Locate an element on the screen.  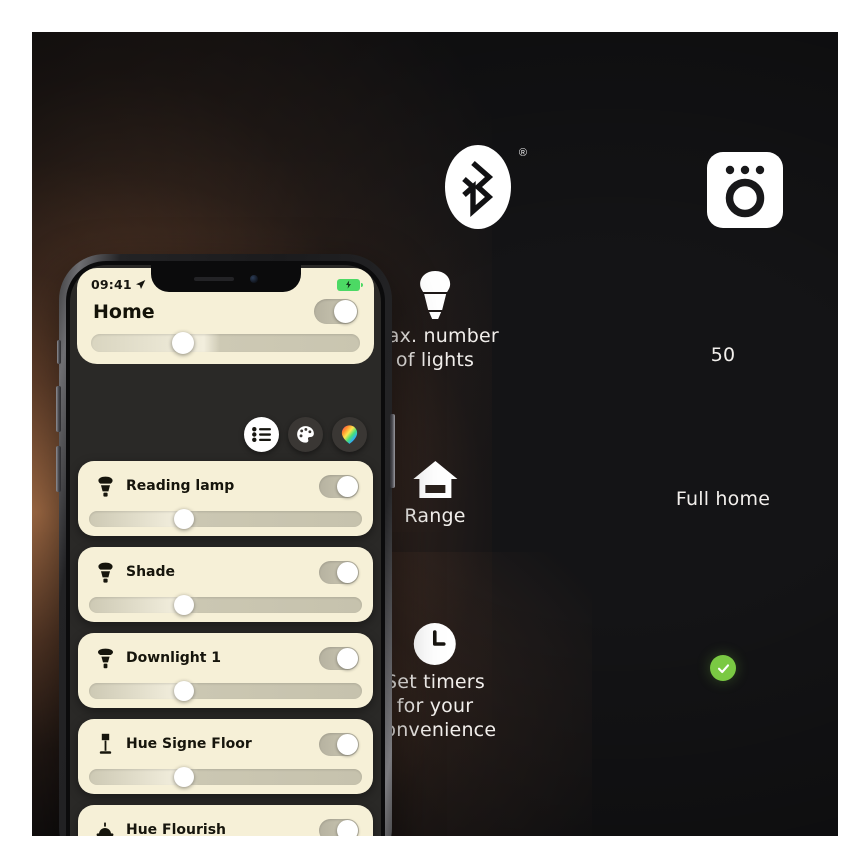
timers-caption-line1: Set timers is located at coordinates (435, 682).